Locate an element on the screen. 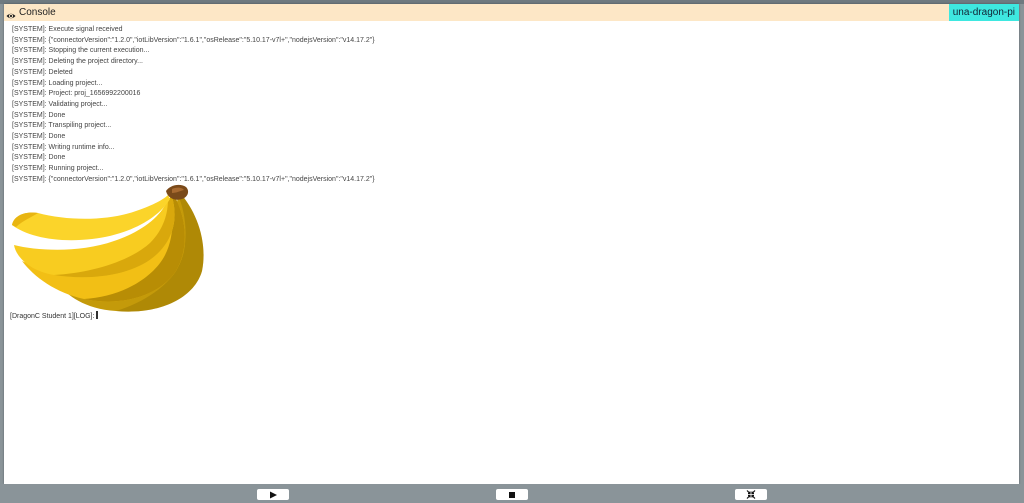  collapse-arrows-icon is located at coordinates (751, 494).